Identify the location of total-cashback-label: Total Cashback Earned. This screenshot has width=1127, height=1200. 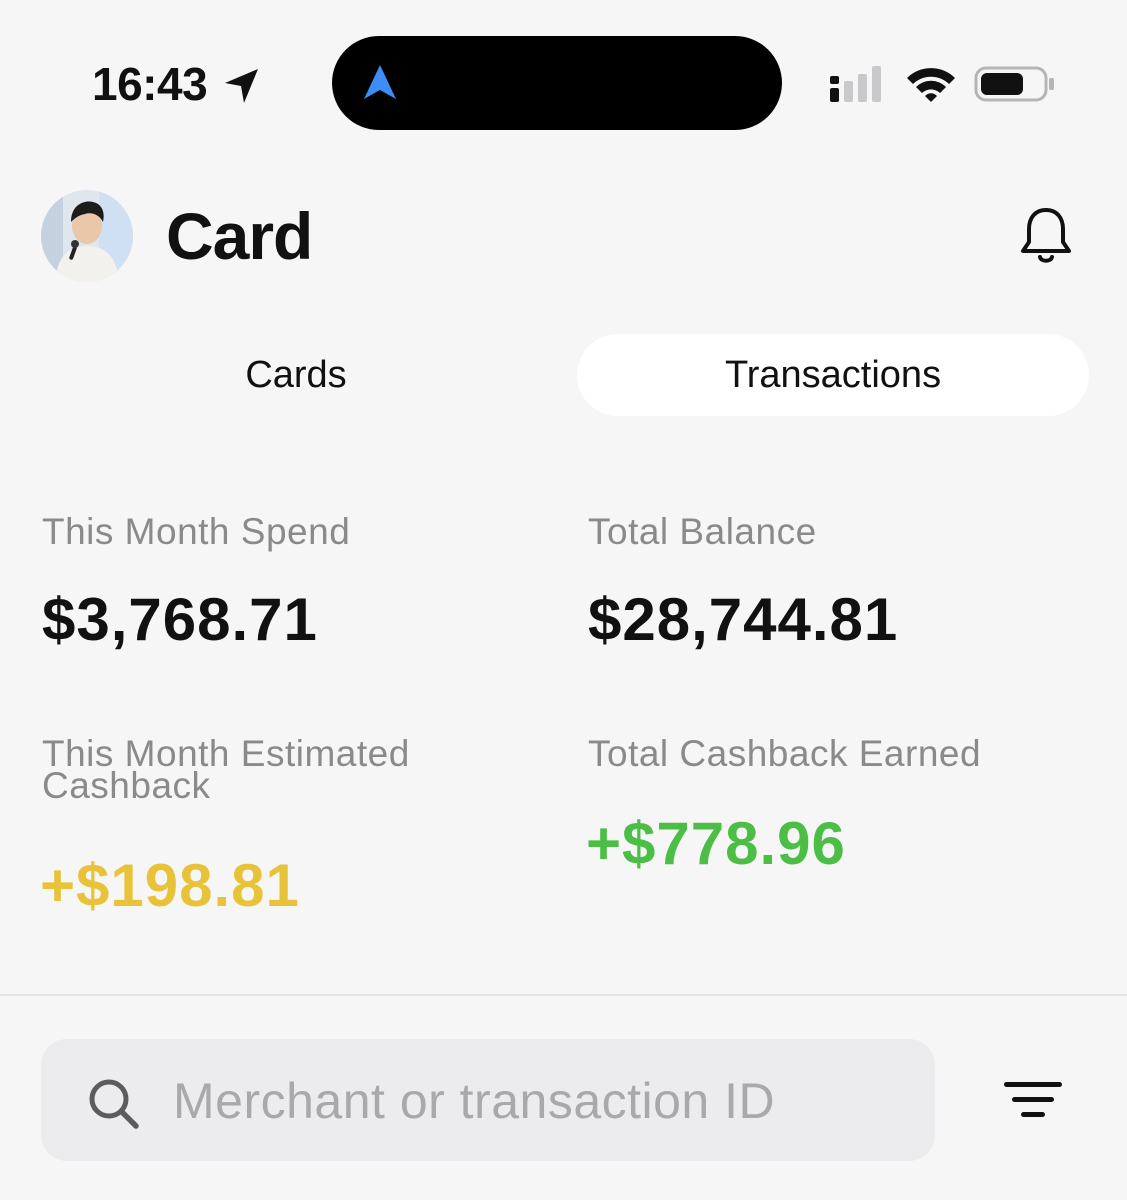
(785, 753).